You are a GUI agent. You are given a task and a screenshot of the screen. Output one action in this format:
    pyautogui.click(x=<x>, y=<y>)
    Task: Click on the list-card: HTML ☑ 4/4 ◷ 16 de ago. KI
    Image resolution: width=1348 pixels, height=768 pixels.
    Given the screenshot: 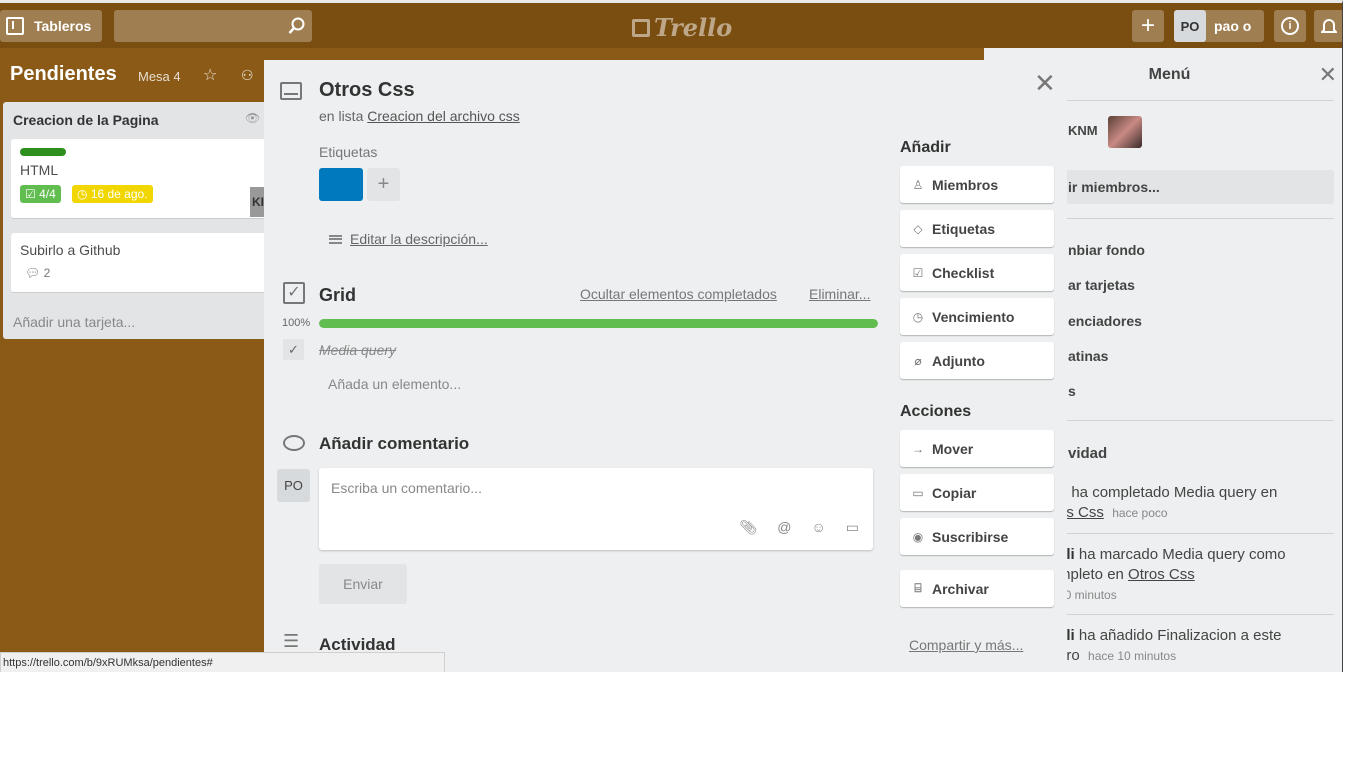 What is the action you would take?
    pyautogui.click(x=142, y=179)
    